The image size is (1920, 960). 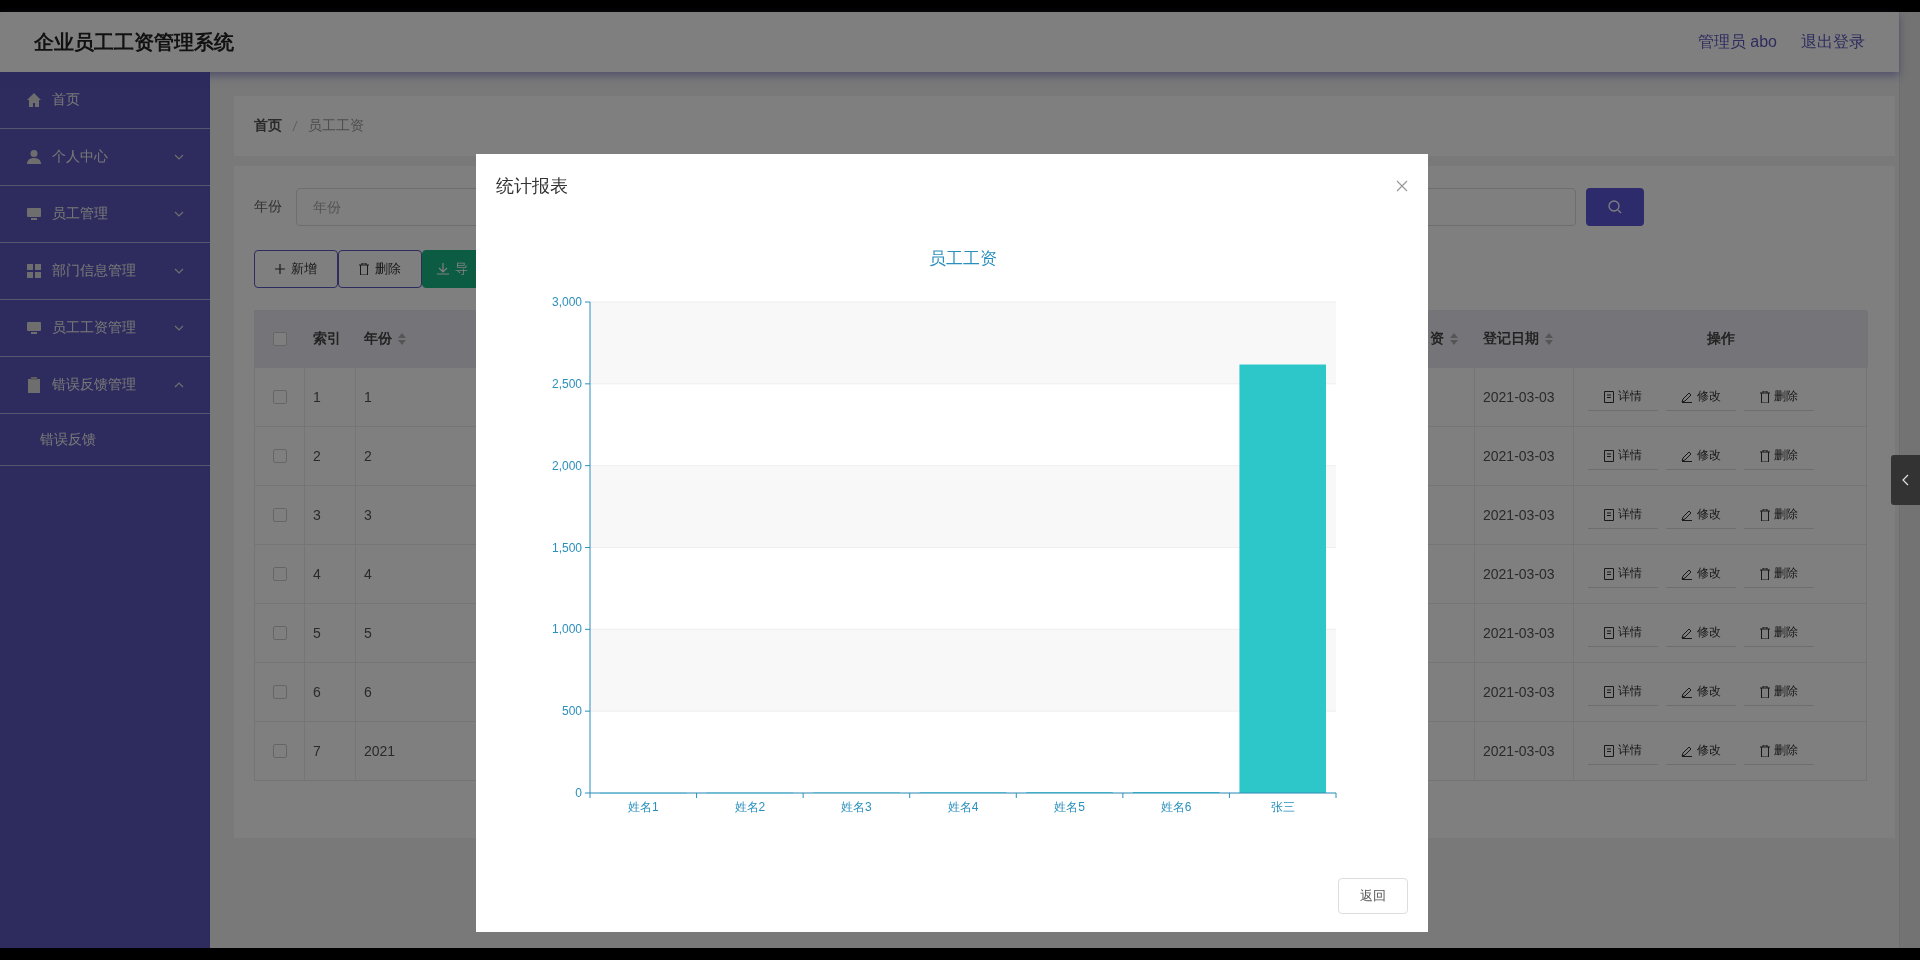 I want to click on column-header: 资, so click(x=1437, y=339).